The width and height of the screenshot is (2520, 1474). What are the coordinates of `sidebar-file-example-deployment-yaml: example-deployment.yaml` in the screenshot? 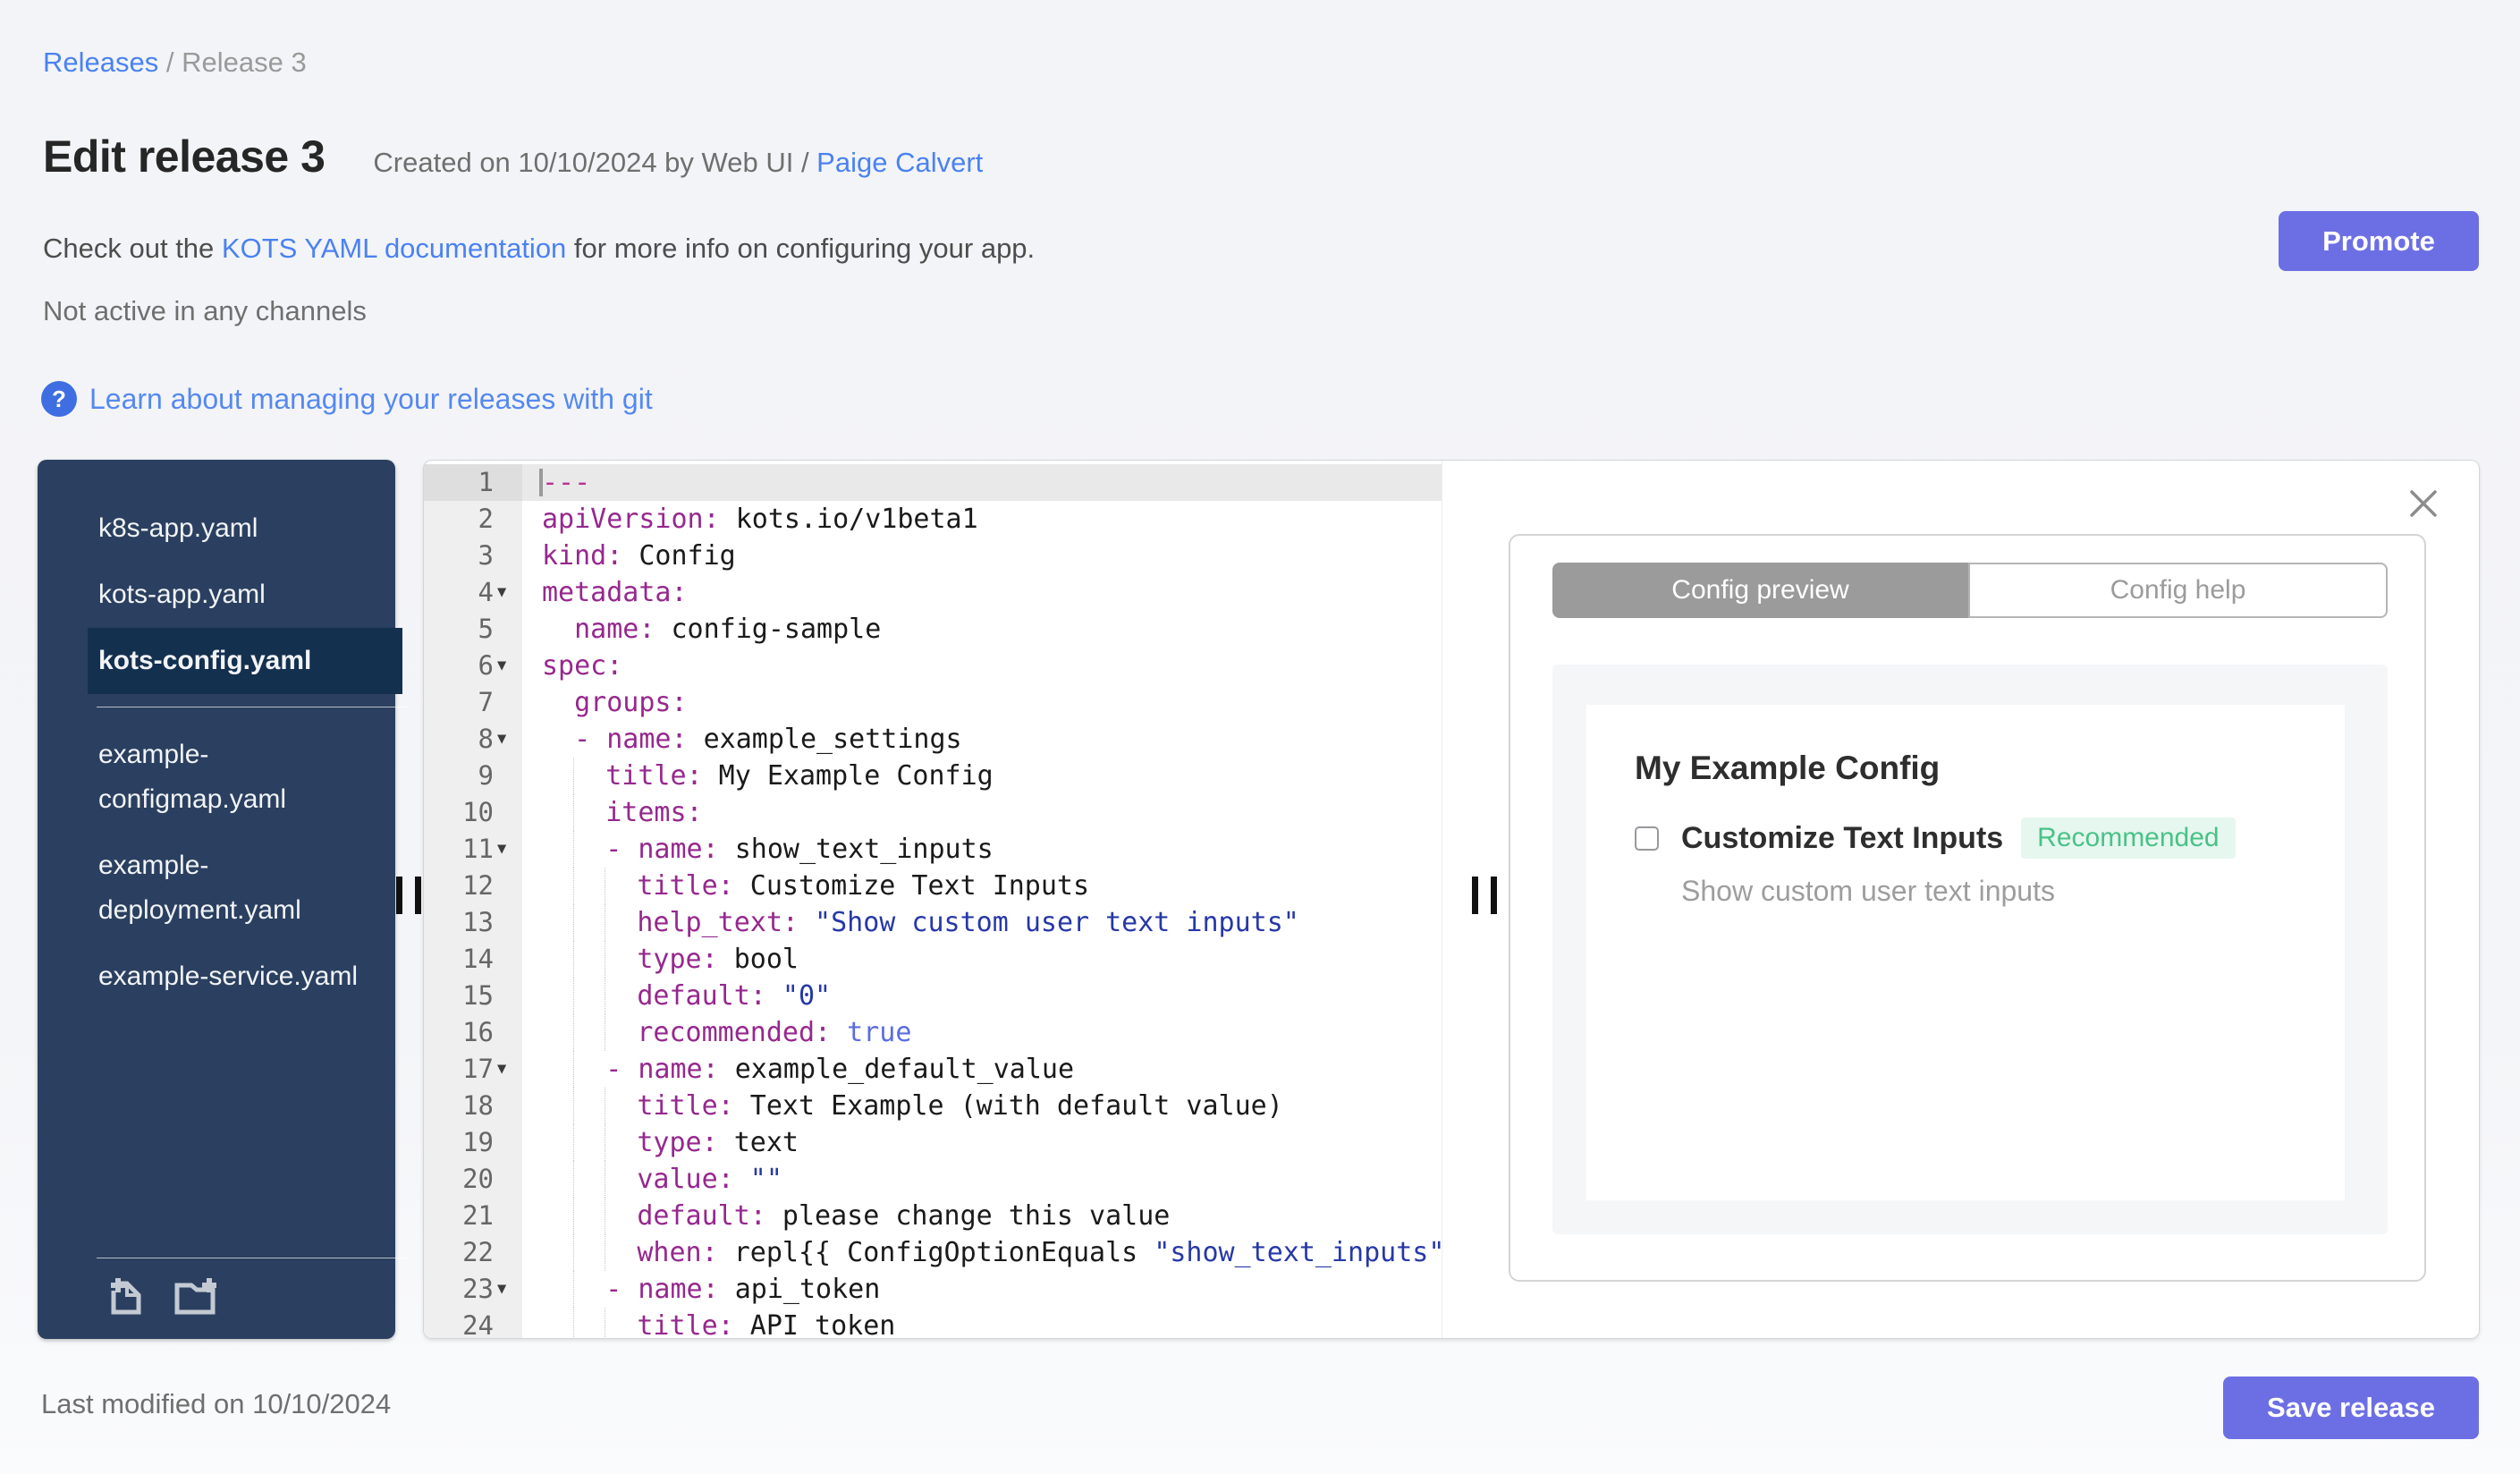 It's located at (241, 888).